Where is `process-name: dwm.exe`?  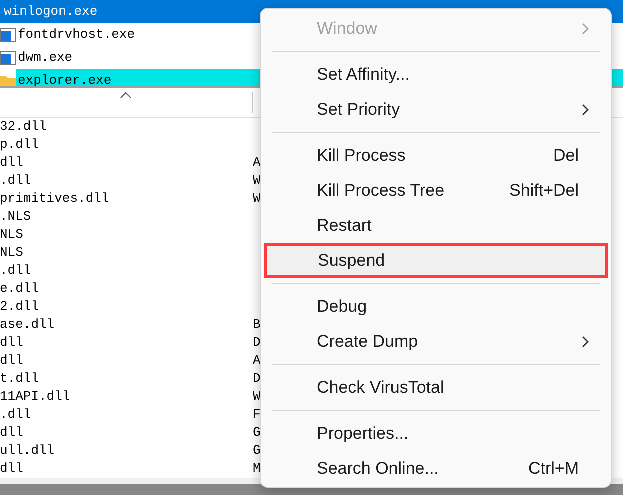
process-name: dwm.exe is located at coordinates (45, 57).